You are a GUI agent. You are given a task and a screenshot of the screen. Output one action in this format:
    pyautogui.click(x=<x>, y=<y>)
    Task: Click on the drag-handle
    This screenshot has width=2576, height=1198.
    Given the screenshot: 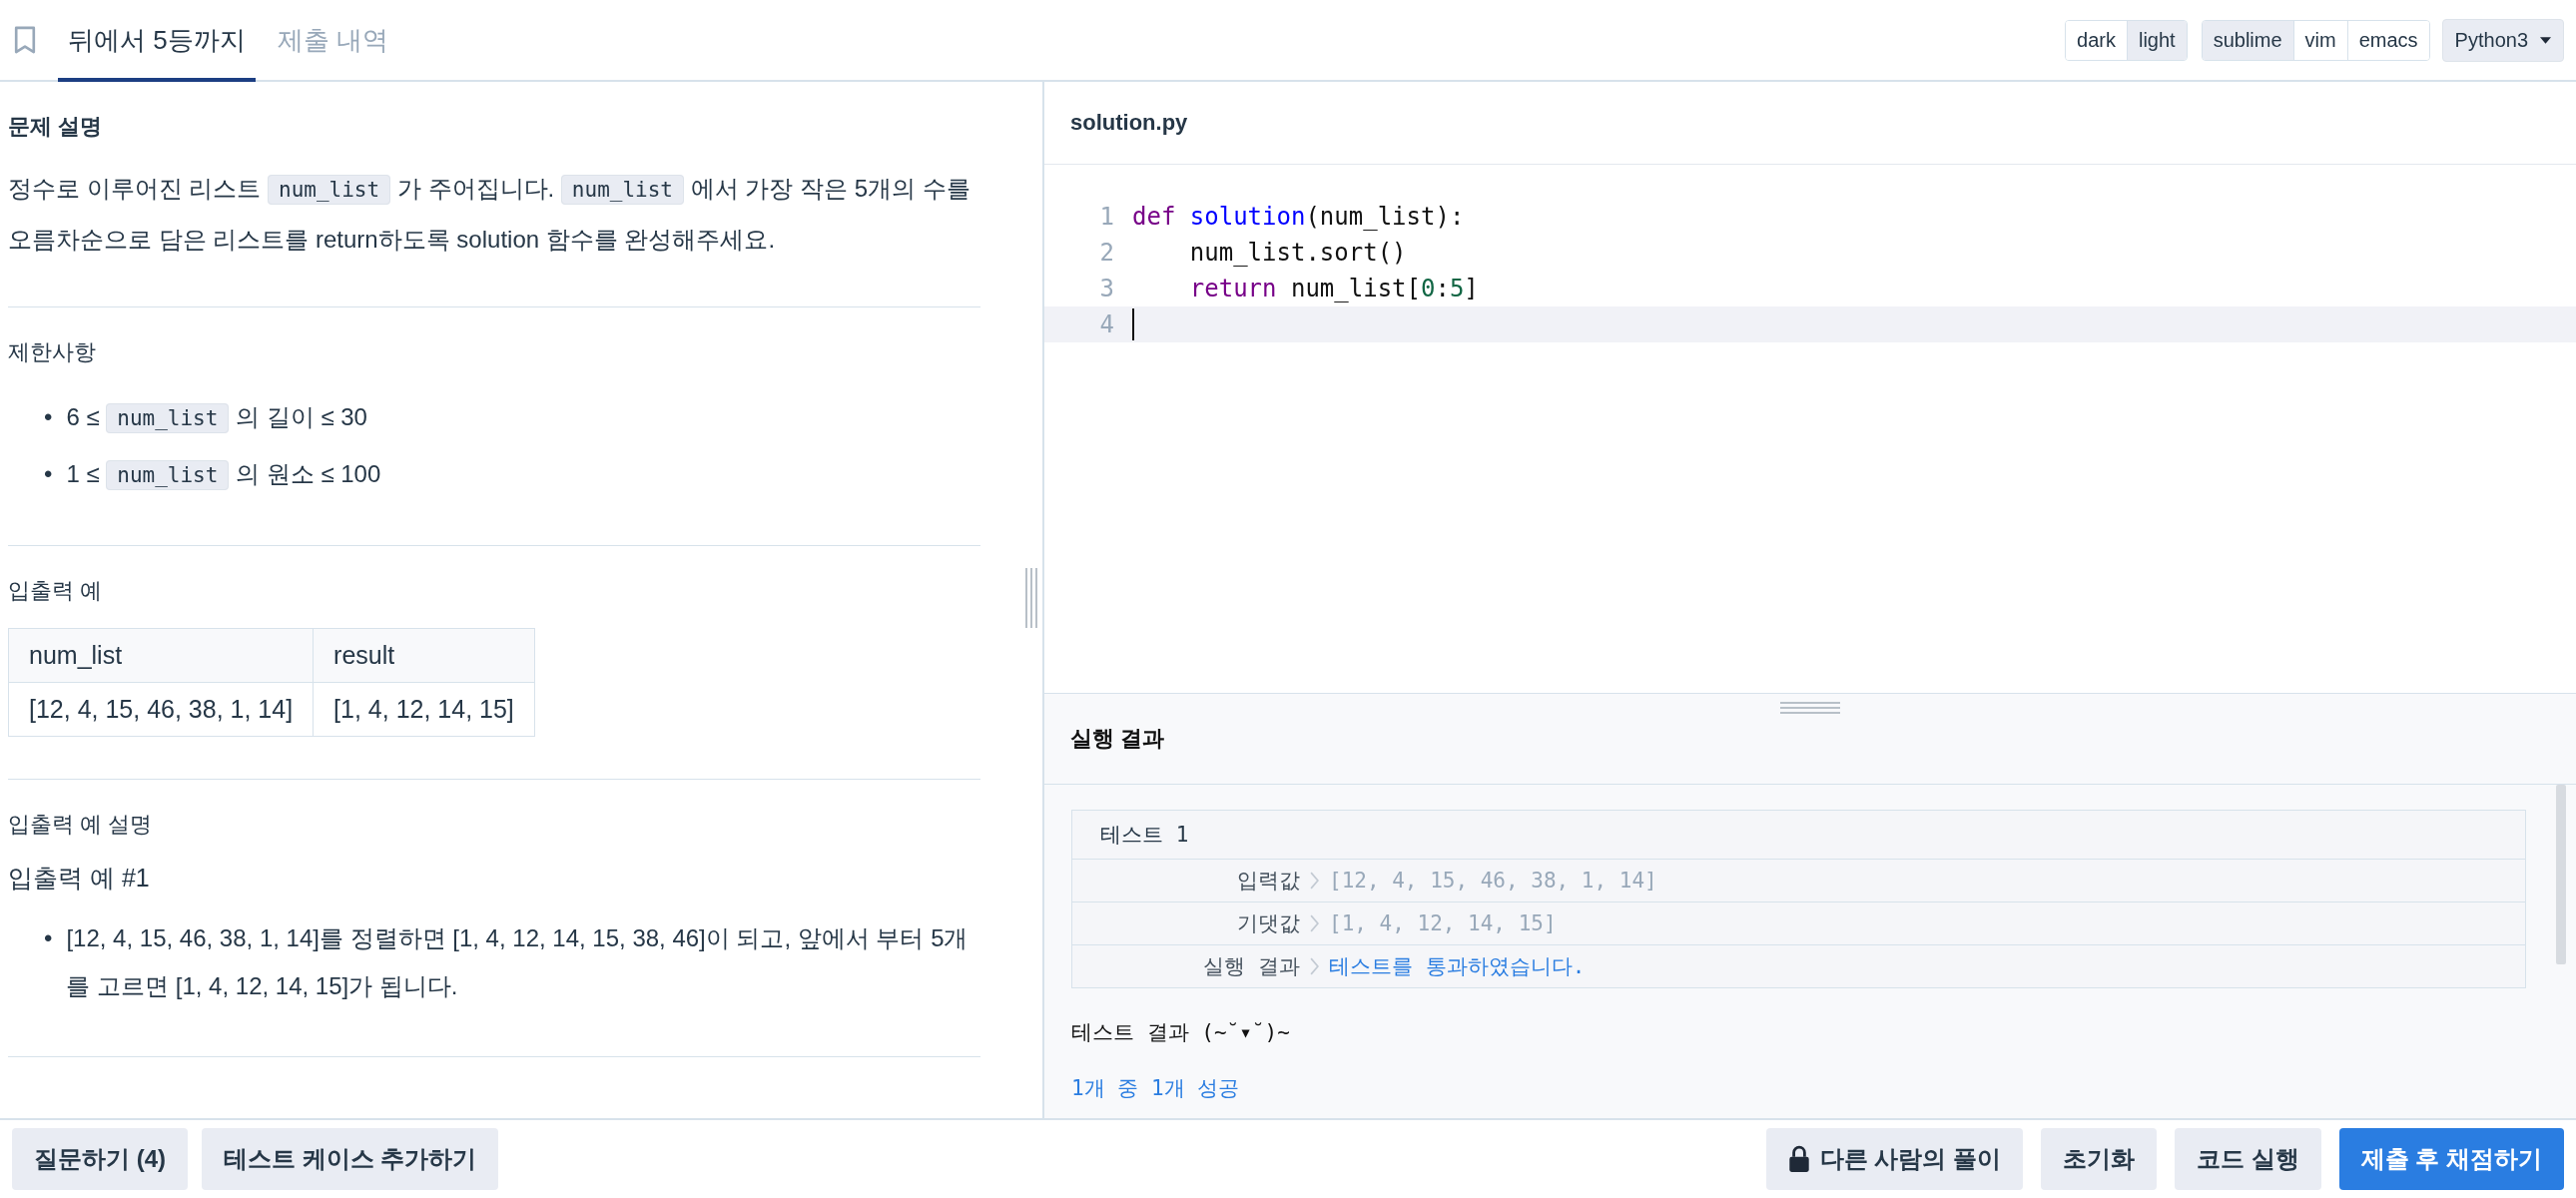 What is the action you would take?
    pyautogui.click(x=1810, y=708)
    